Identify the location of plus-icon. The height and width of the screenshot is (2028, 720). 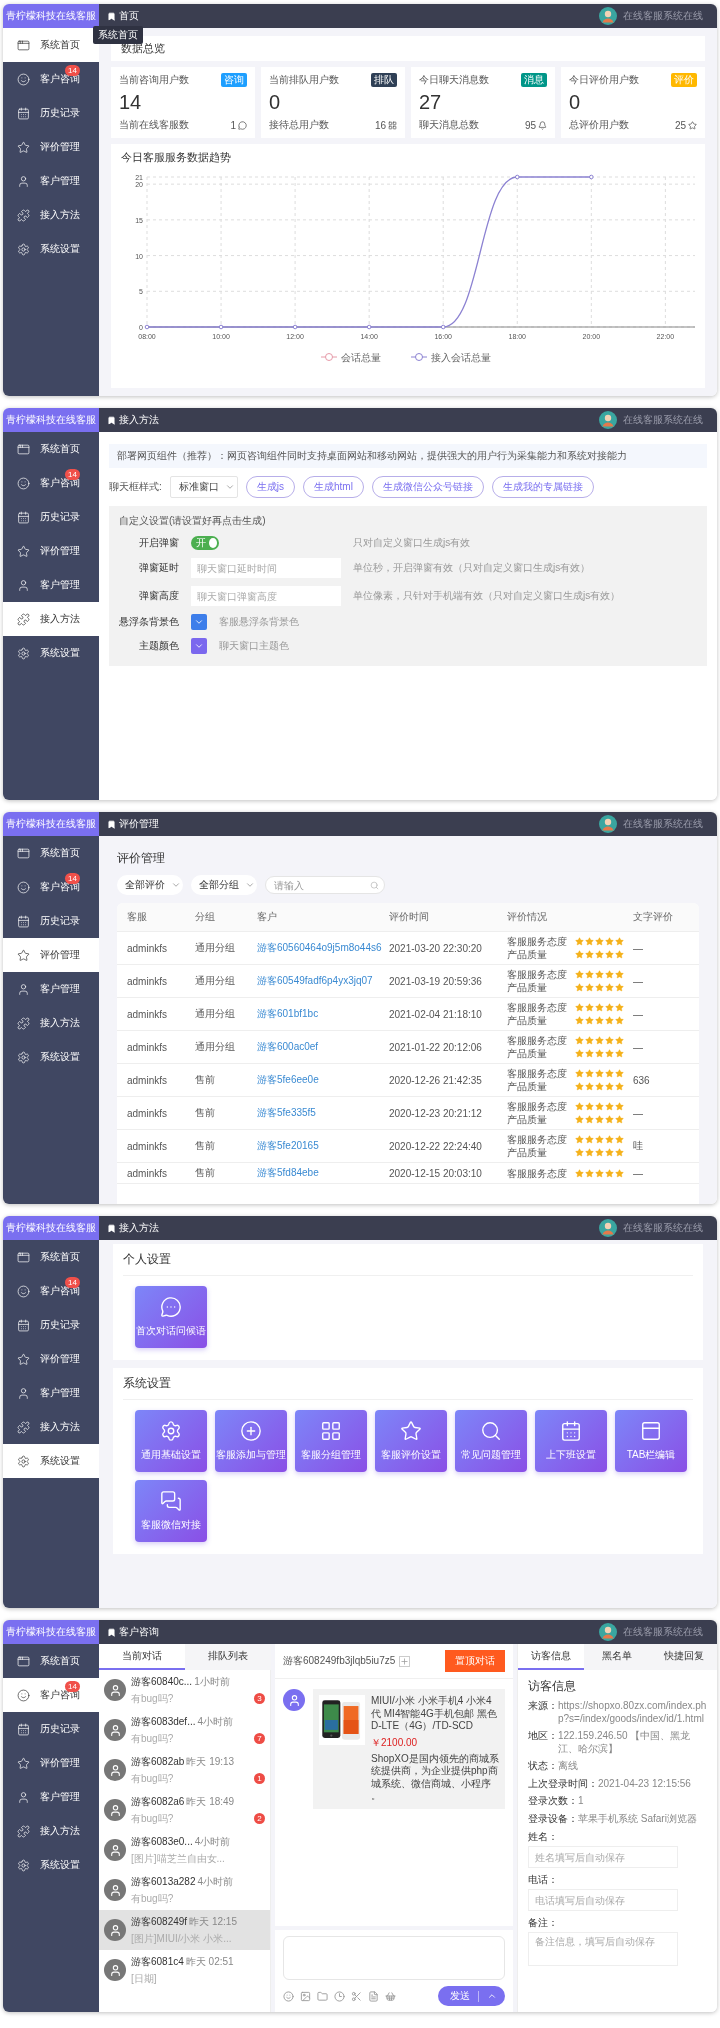
(405, 1661).